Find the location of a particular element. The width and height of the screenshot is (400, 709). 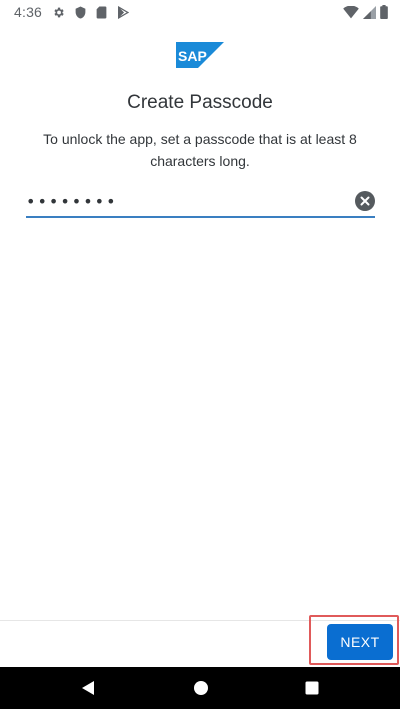

status-icons-right is located at coordinates (365, 12).